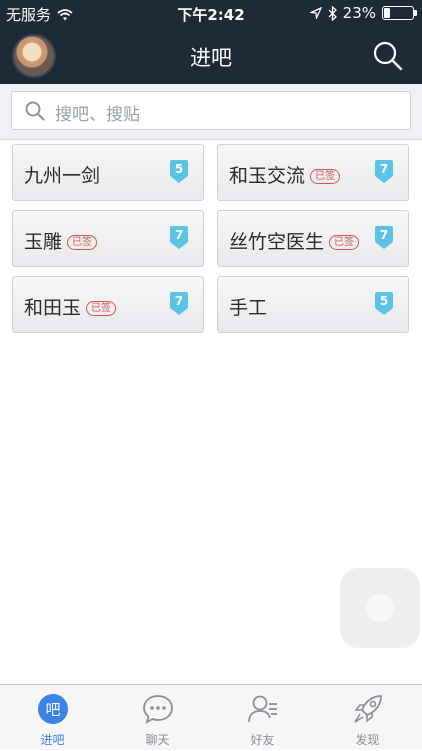  What do you see at coordinates (359, 13) in the screenshot?
I see `battery-percent: 23%` at bounding box center [359, 13].